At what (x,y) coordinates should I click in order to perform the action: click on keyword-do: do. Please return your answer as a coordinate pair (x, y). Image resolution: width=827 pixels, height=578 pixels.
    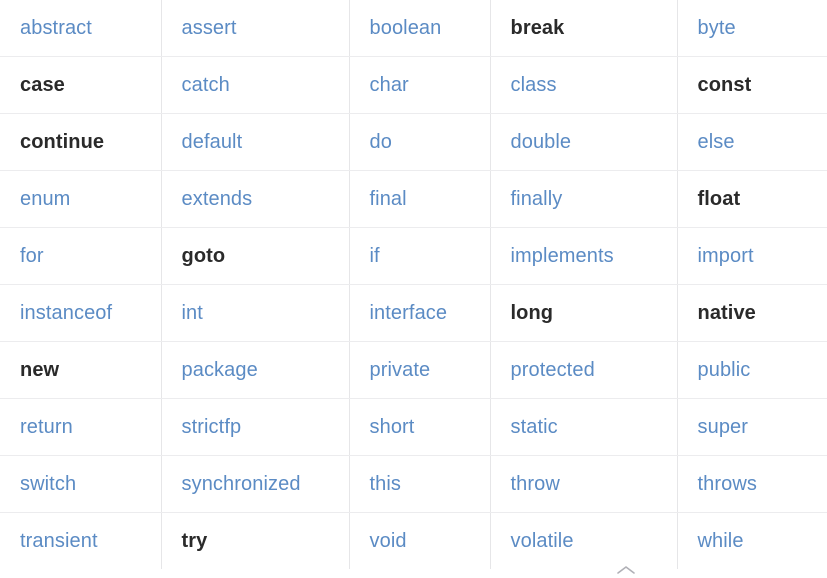
    Looking at the image, I should click on (381, 142).